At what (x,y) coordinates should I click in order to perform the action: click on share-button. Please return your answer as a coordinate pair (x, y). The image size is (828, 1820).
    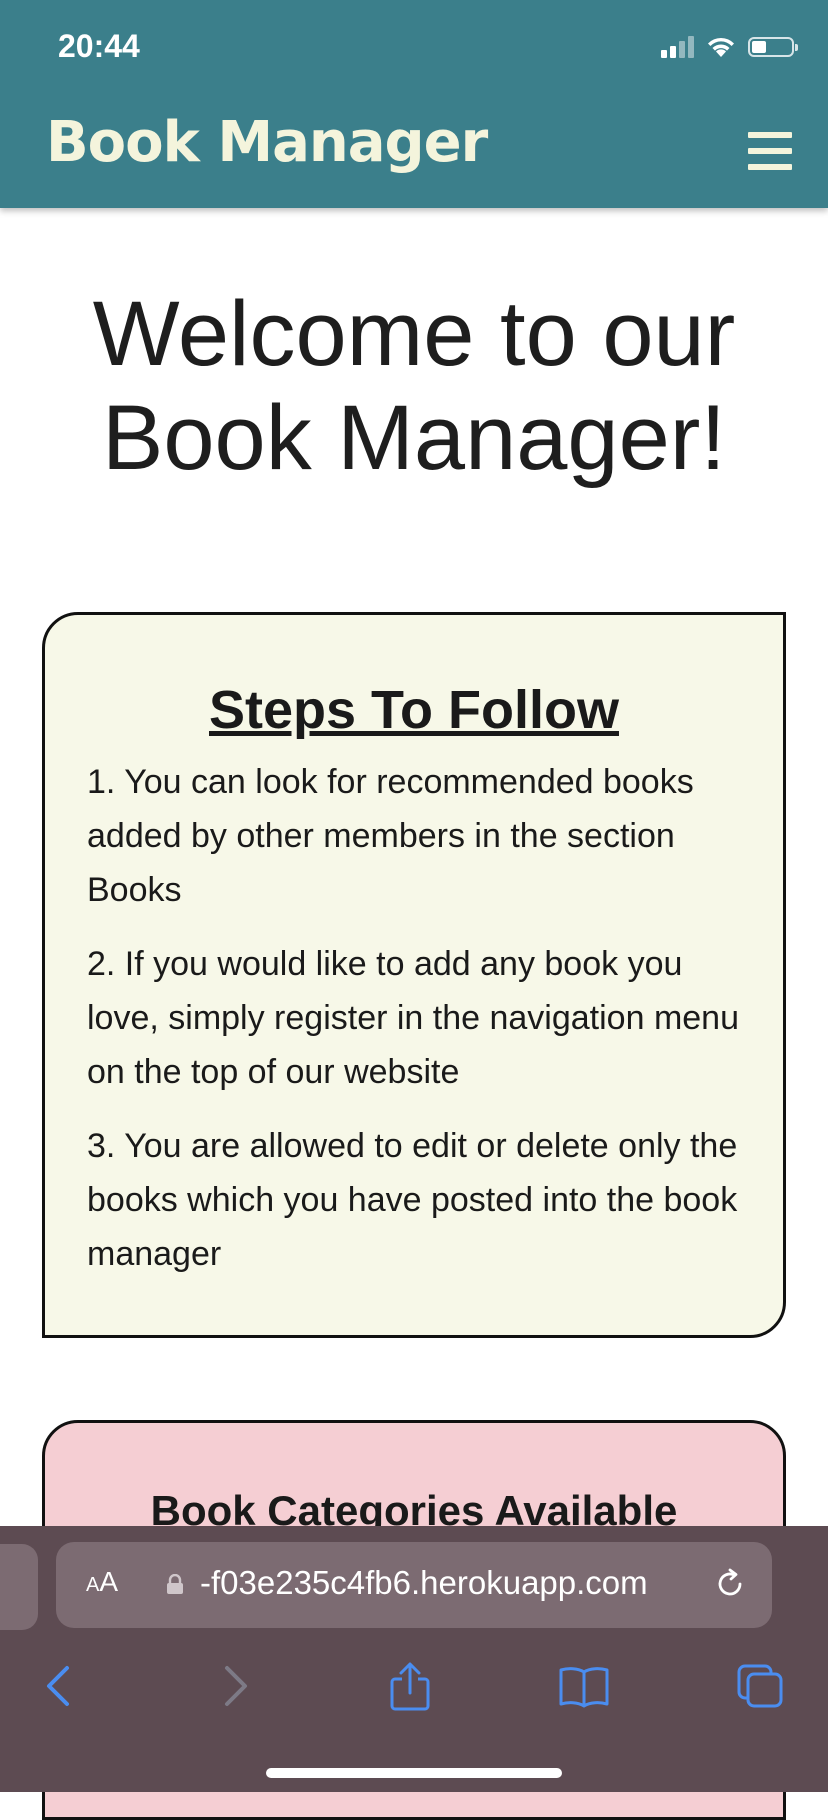
    Looking at the image, I should click on (410, 1686).